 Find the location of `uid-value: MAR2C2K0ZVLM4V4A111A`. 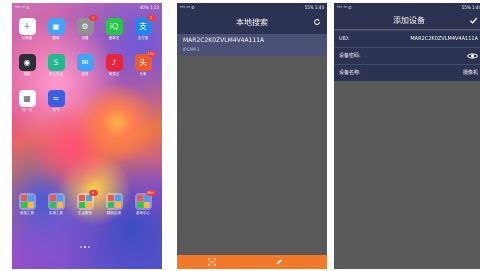

uid-value: MAR2C2K0ZVLM4V4A111A is located at coordinates (444, 39).